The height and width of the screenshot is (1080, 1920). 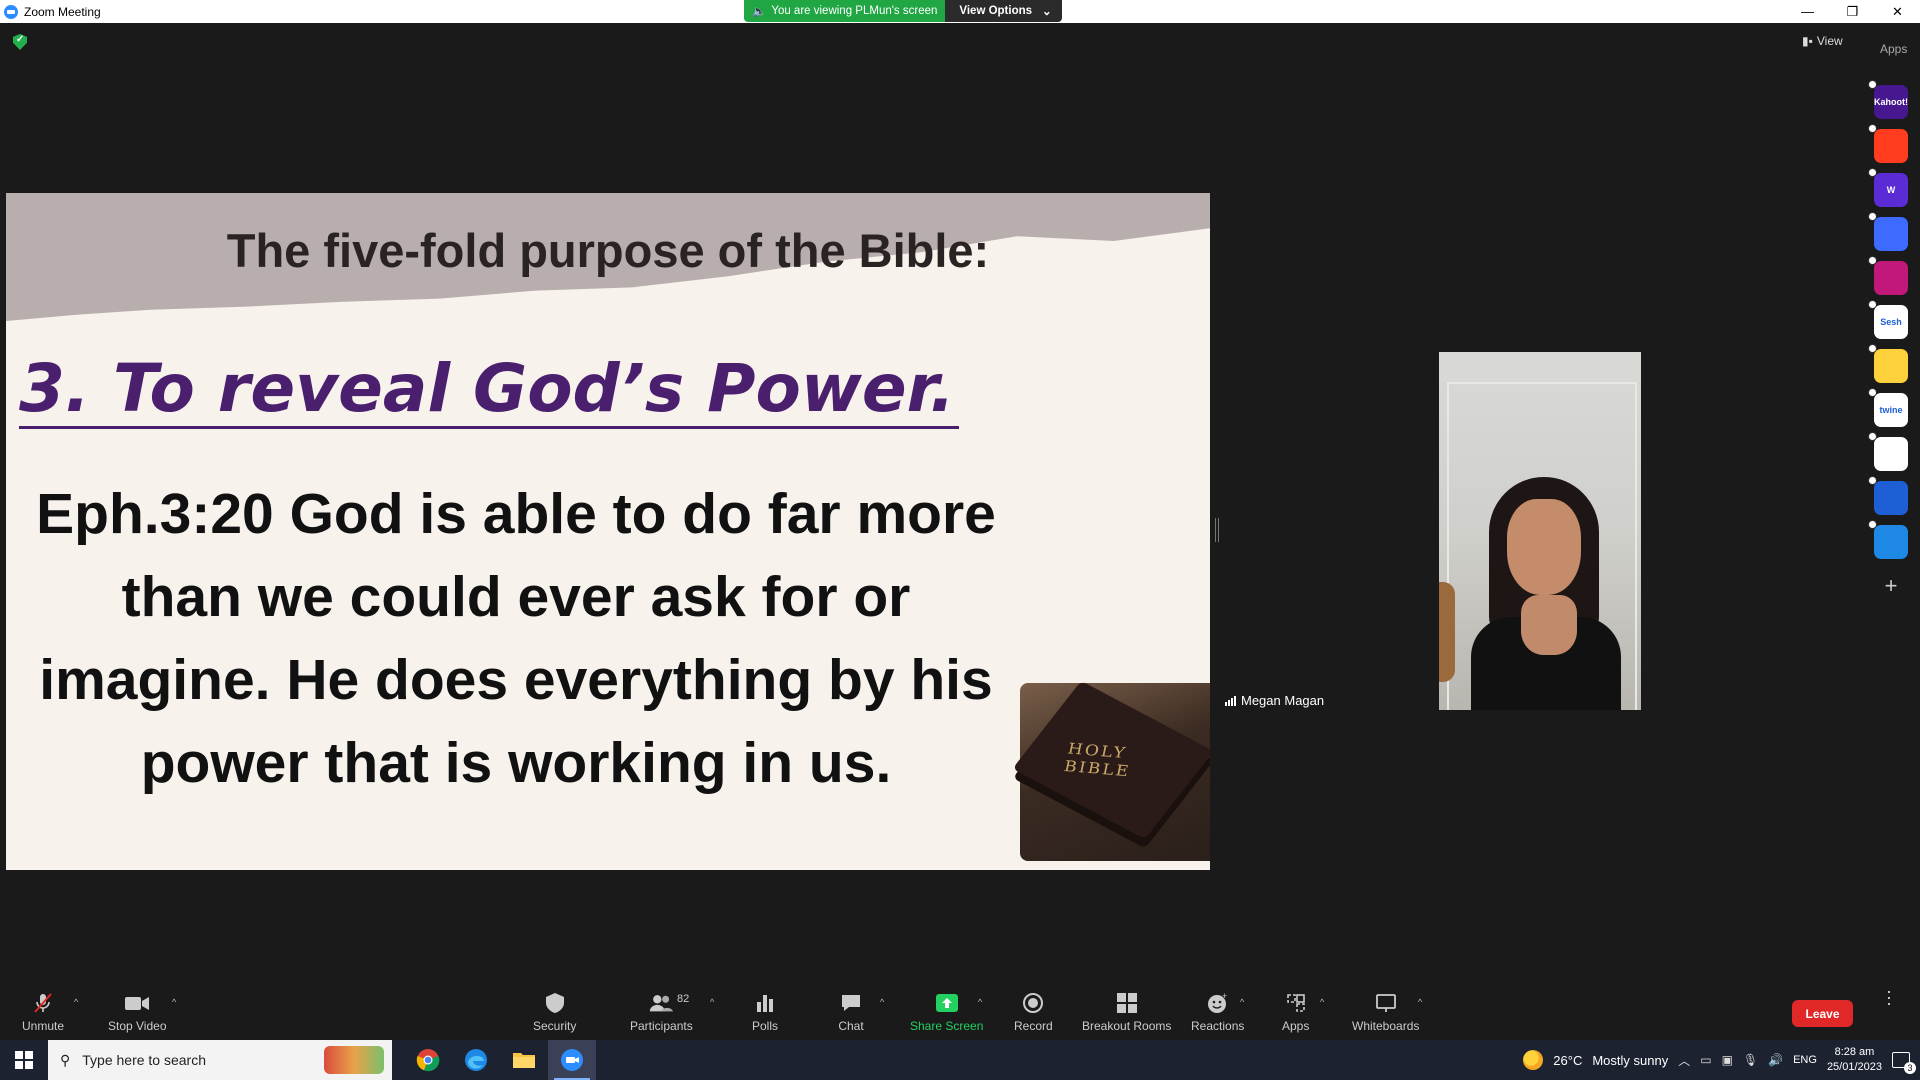 What do you see at coordinates (1217, 530) in the screenshot?
I see `split-view-handle` at bounding box center [1217, 530].